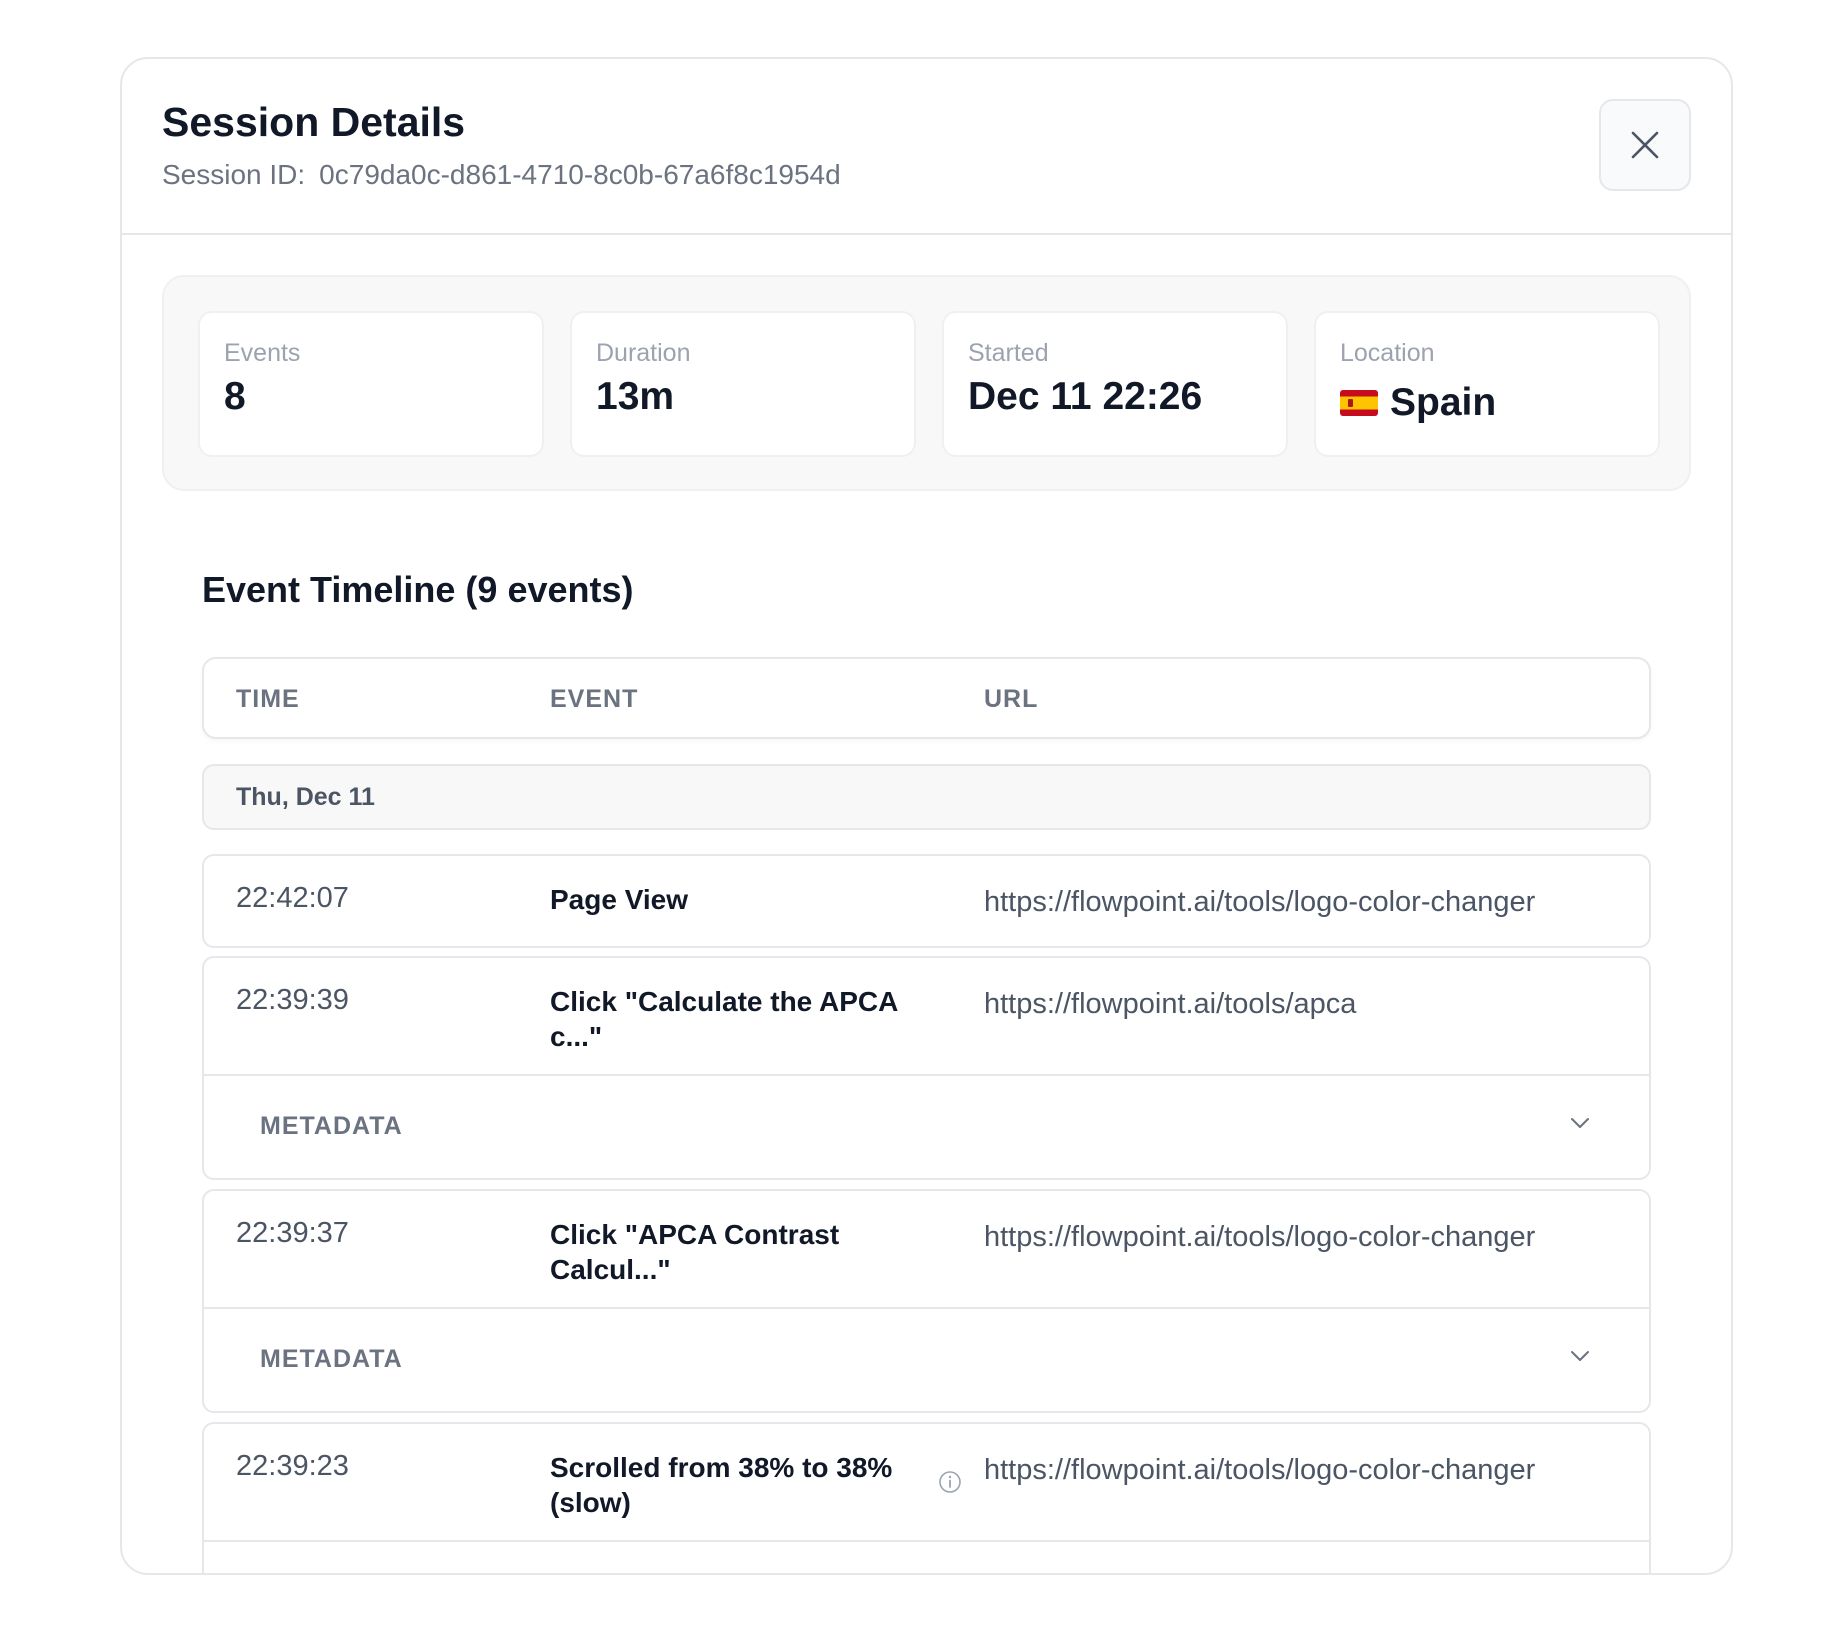 The width and height of the screenshot is (1838, 1636). What do you see at coordinates (1085, 396) in the screenshot?
I see `stat-value: Dec 11 22:26` at bounding box center [1085, 396].